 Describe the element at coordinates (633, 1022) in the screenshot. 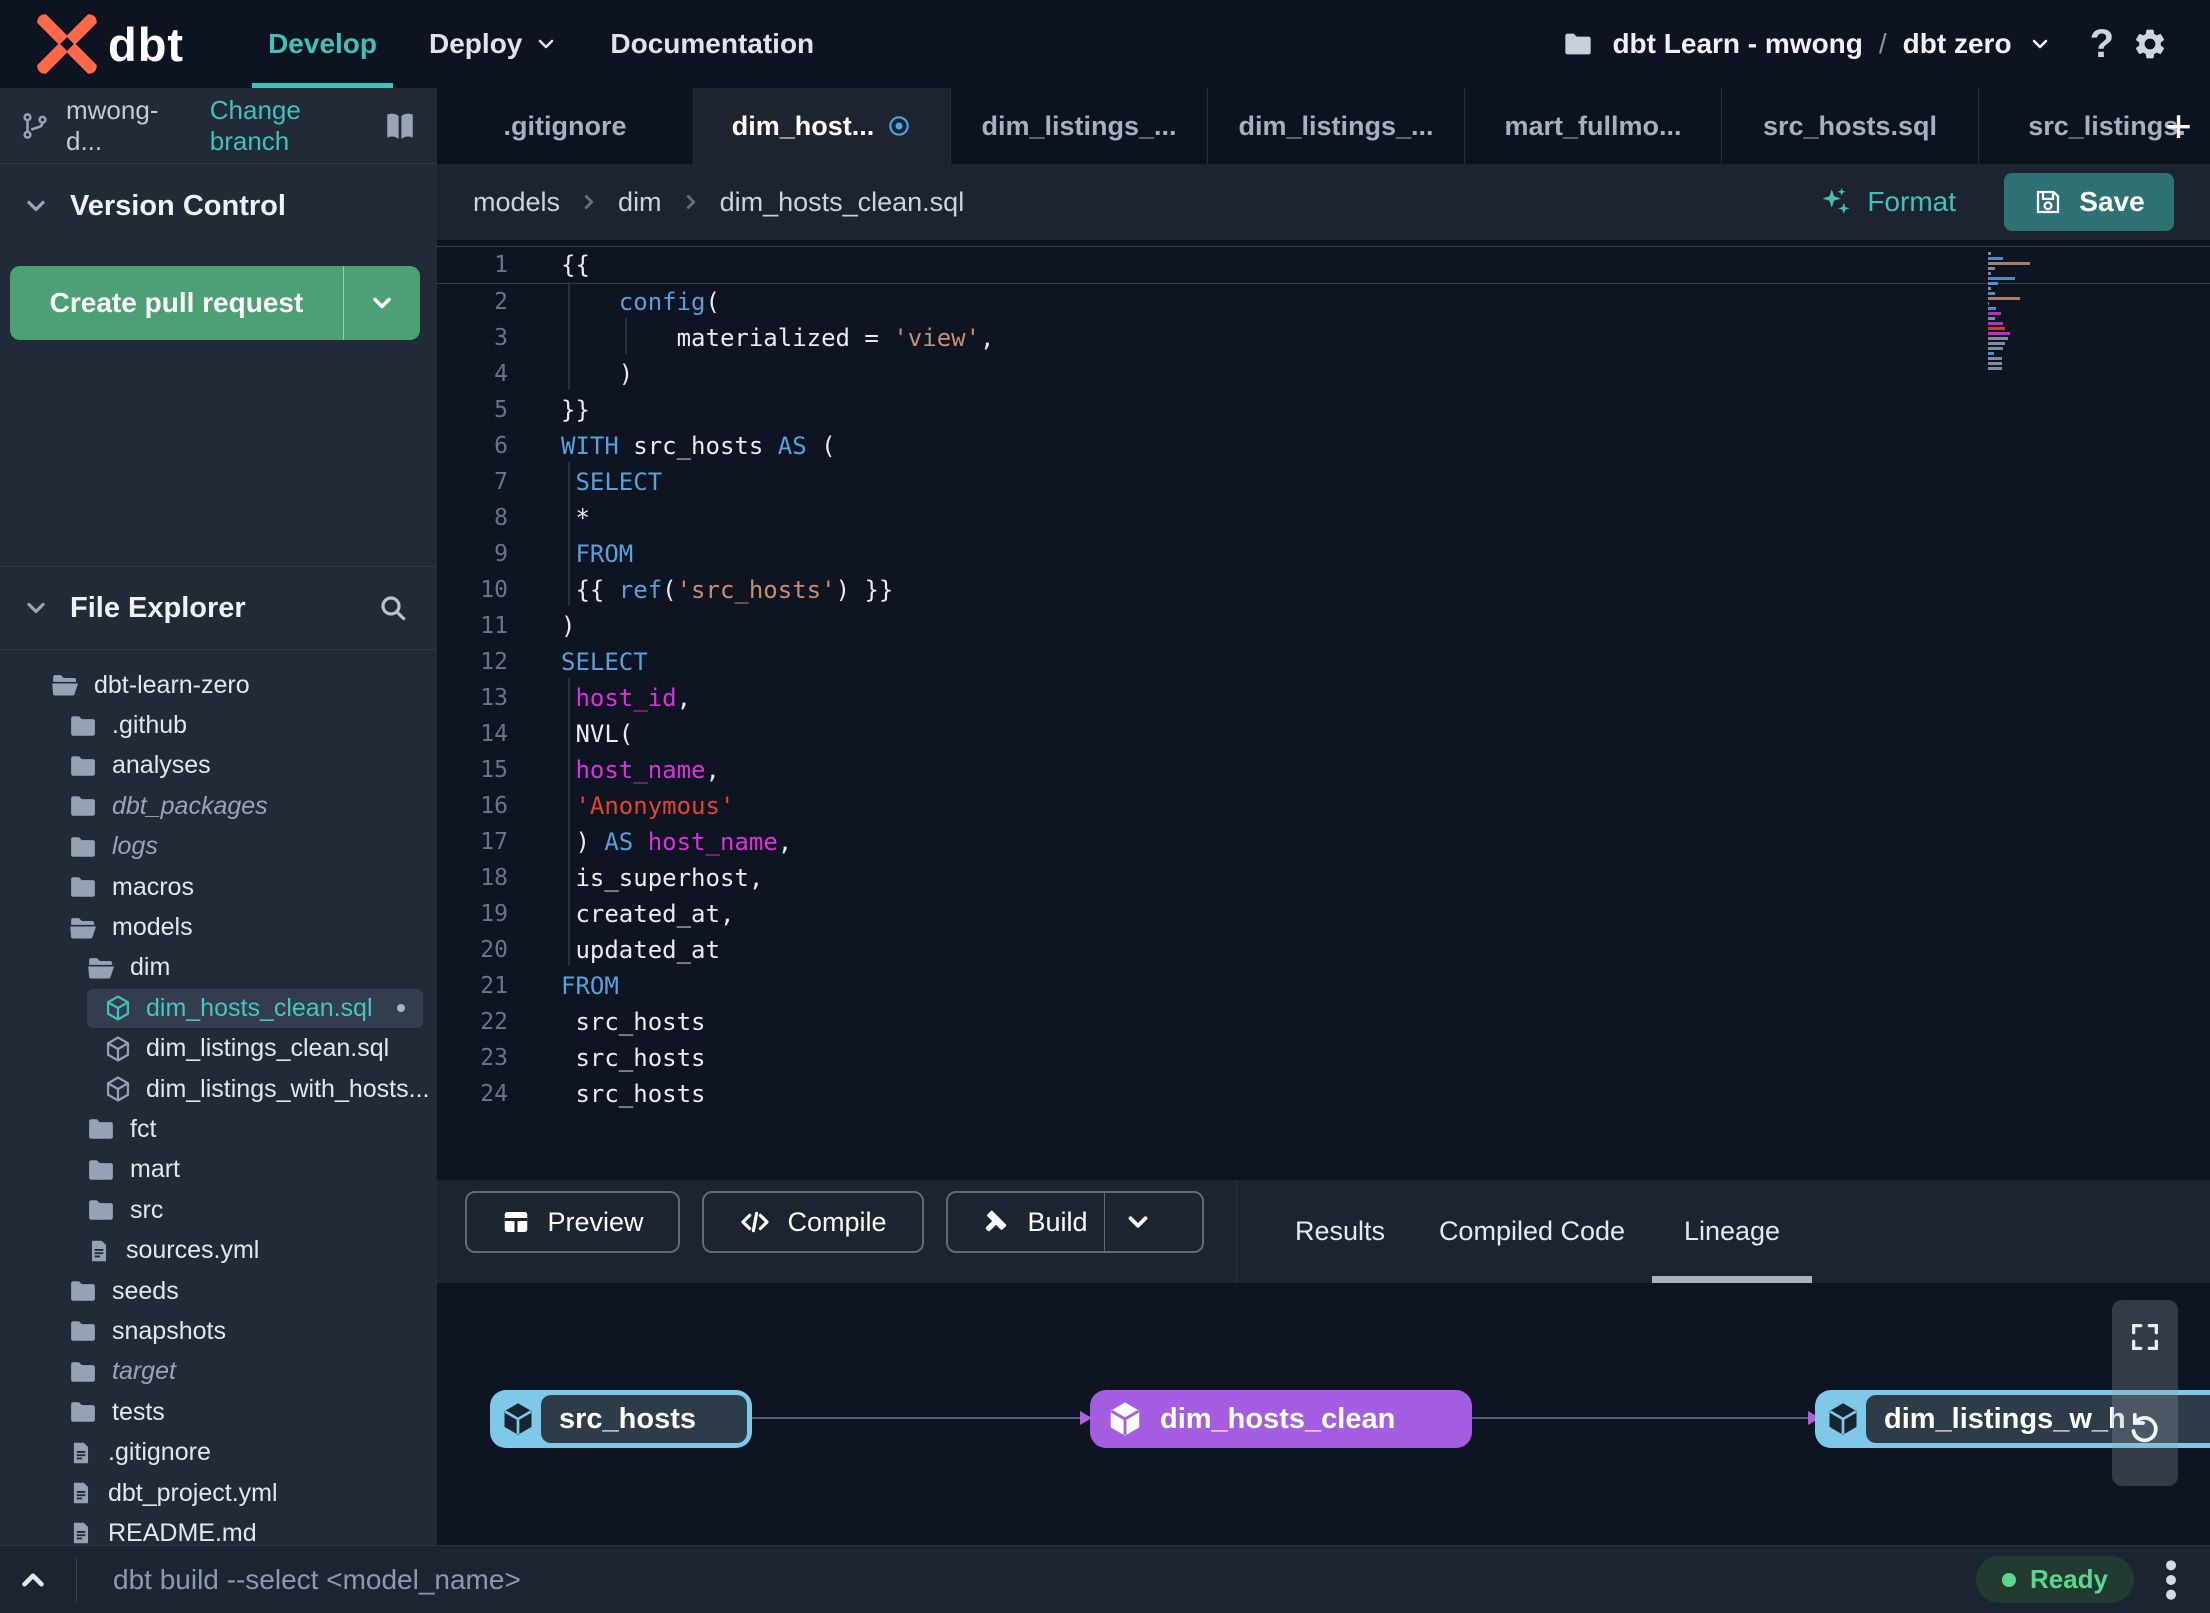

I see `code-text: src_hosts` at that location.